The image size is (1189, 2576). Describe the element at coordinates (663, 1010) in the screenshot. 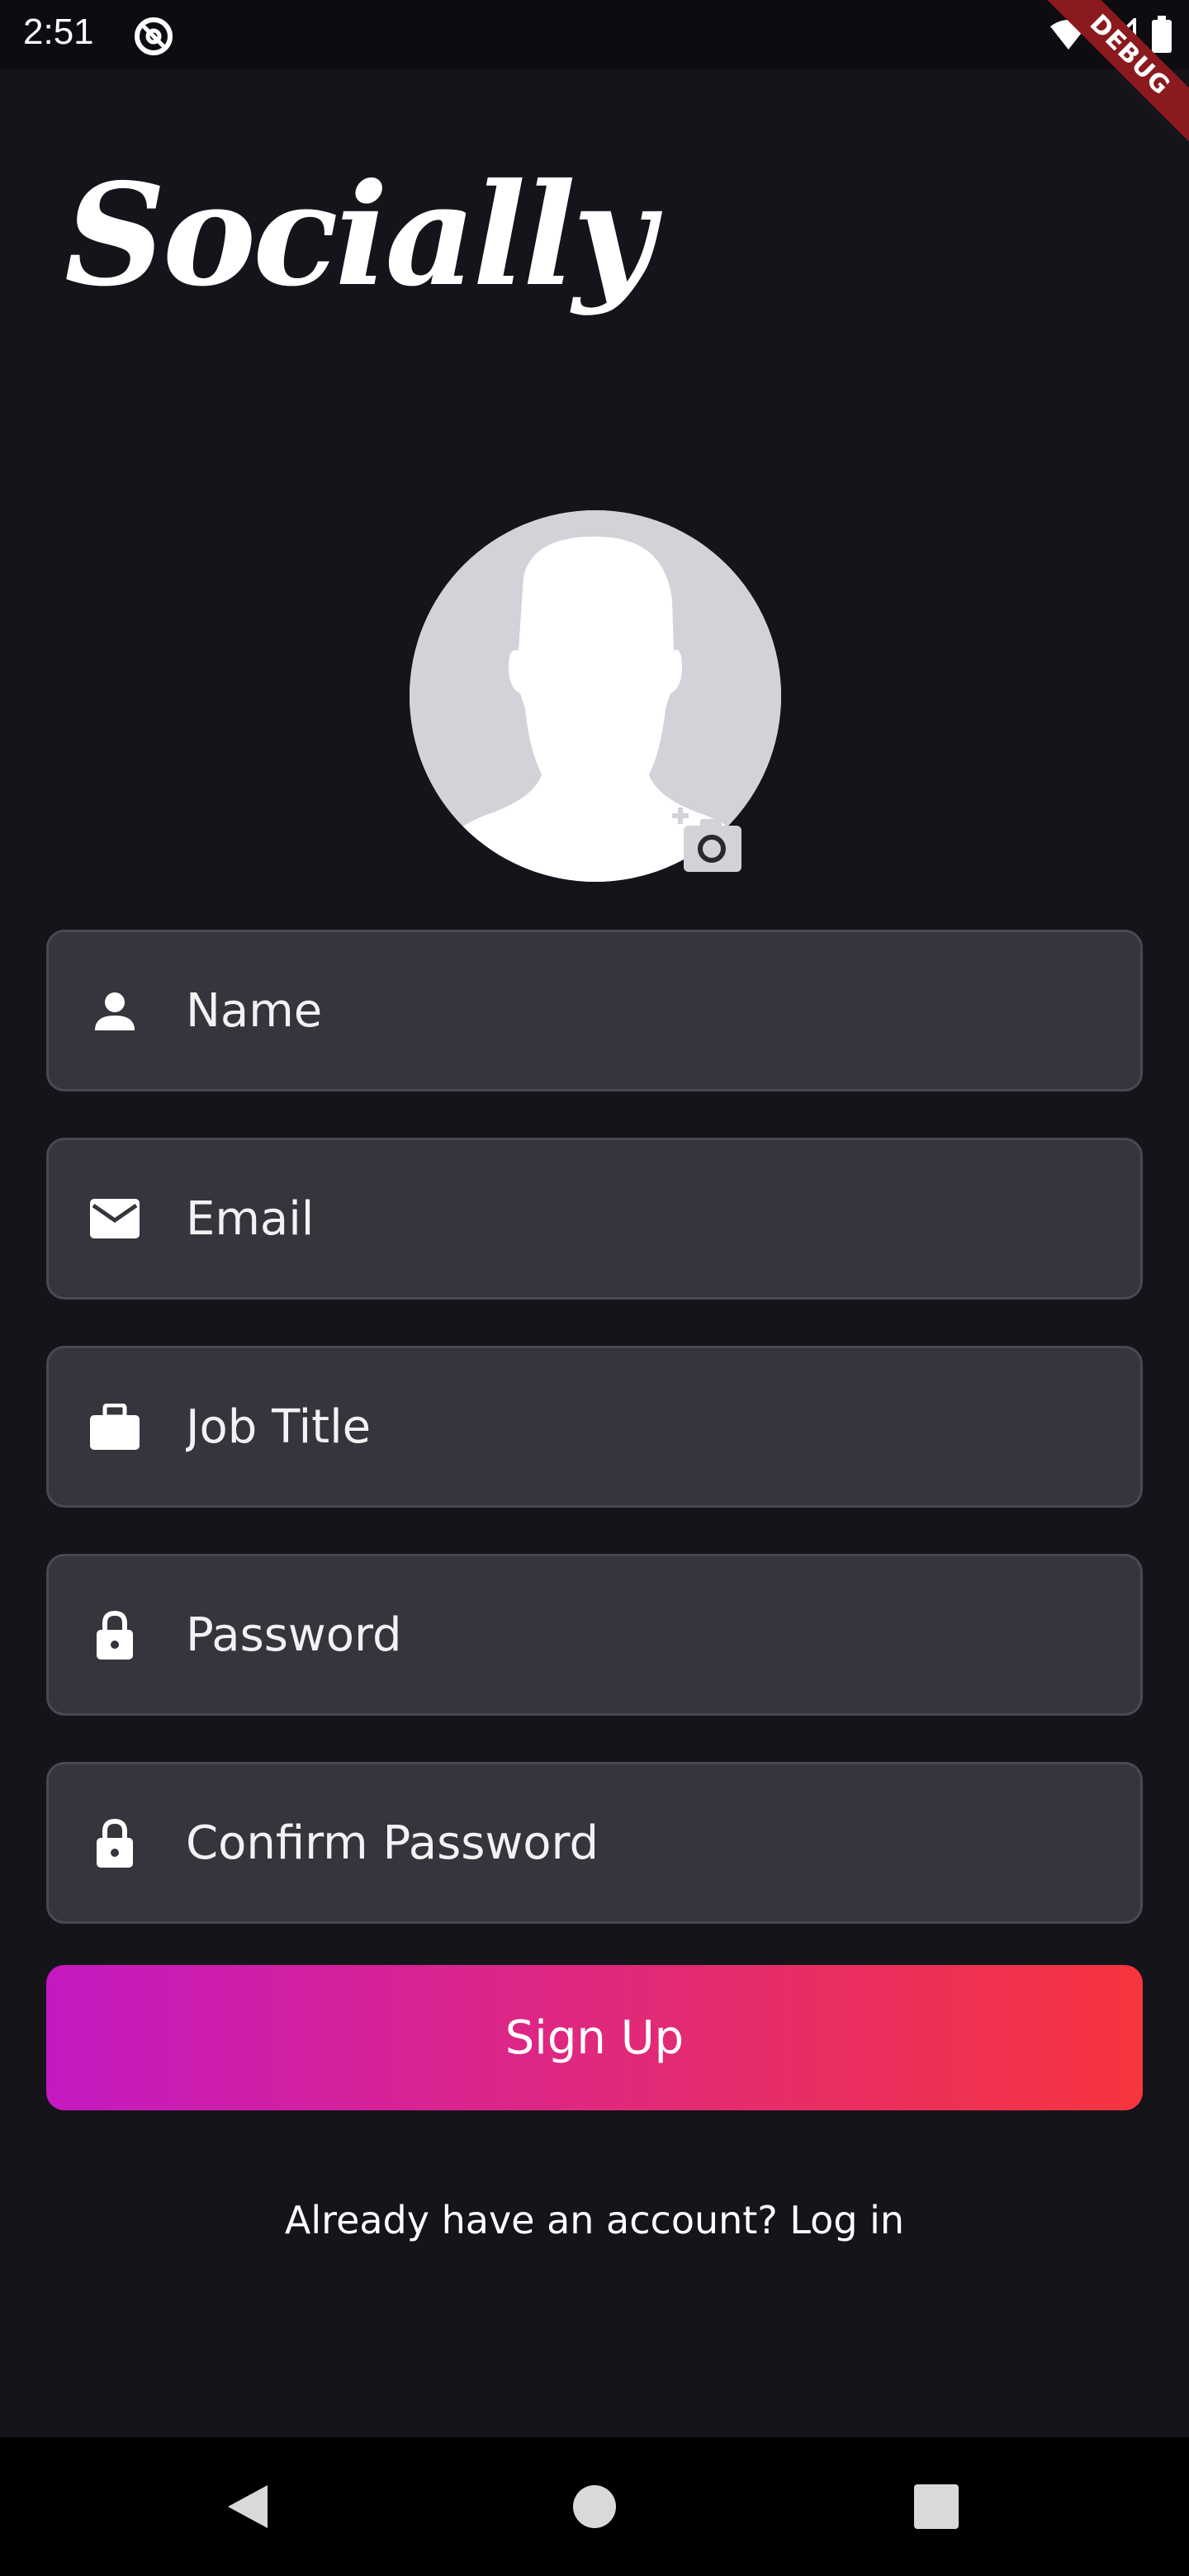

I see `name-input` at that location.